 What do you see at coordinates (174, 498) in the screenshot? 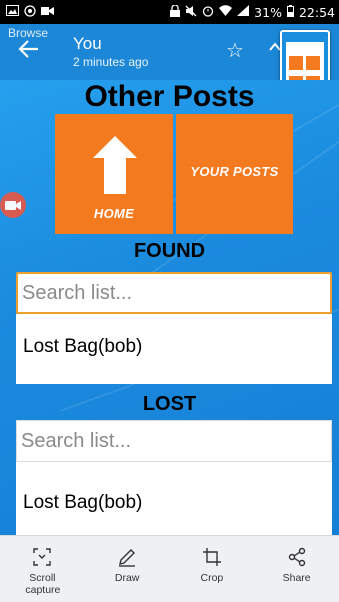
I see `lost-list: Lost Bag(bob)` at bounding box center [174, 498].